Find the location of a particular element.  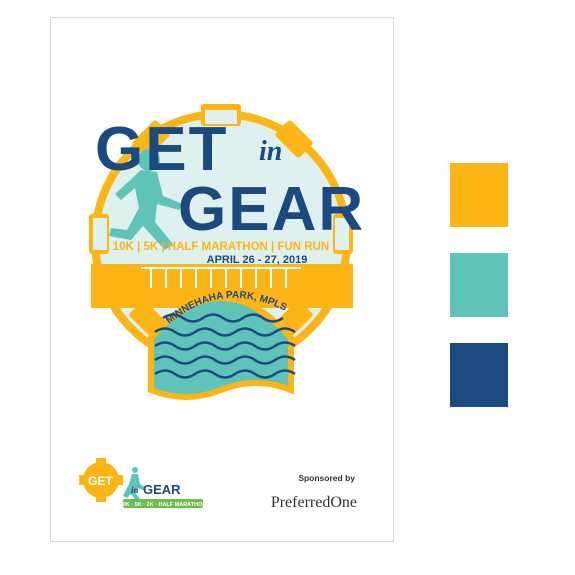

title-gear: GEAR is located at coordinates (271, 209).